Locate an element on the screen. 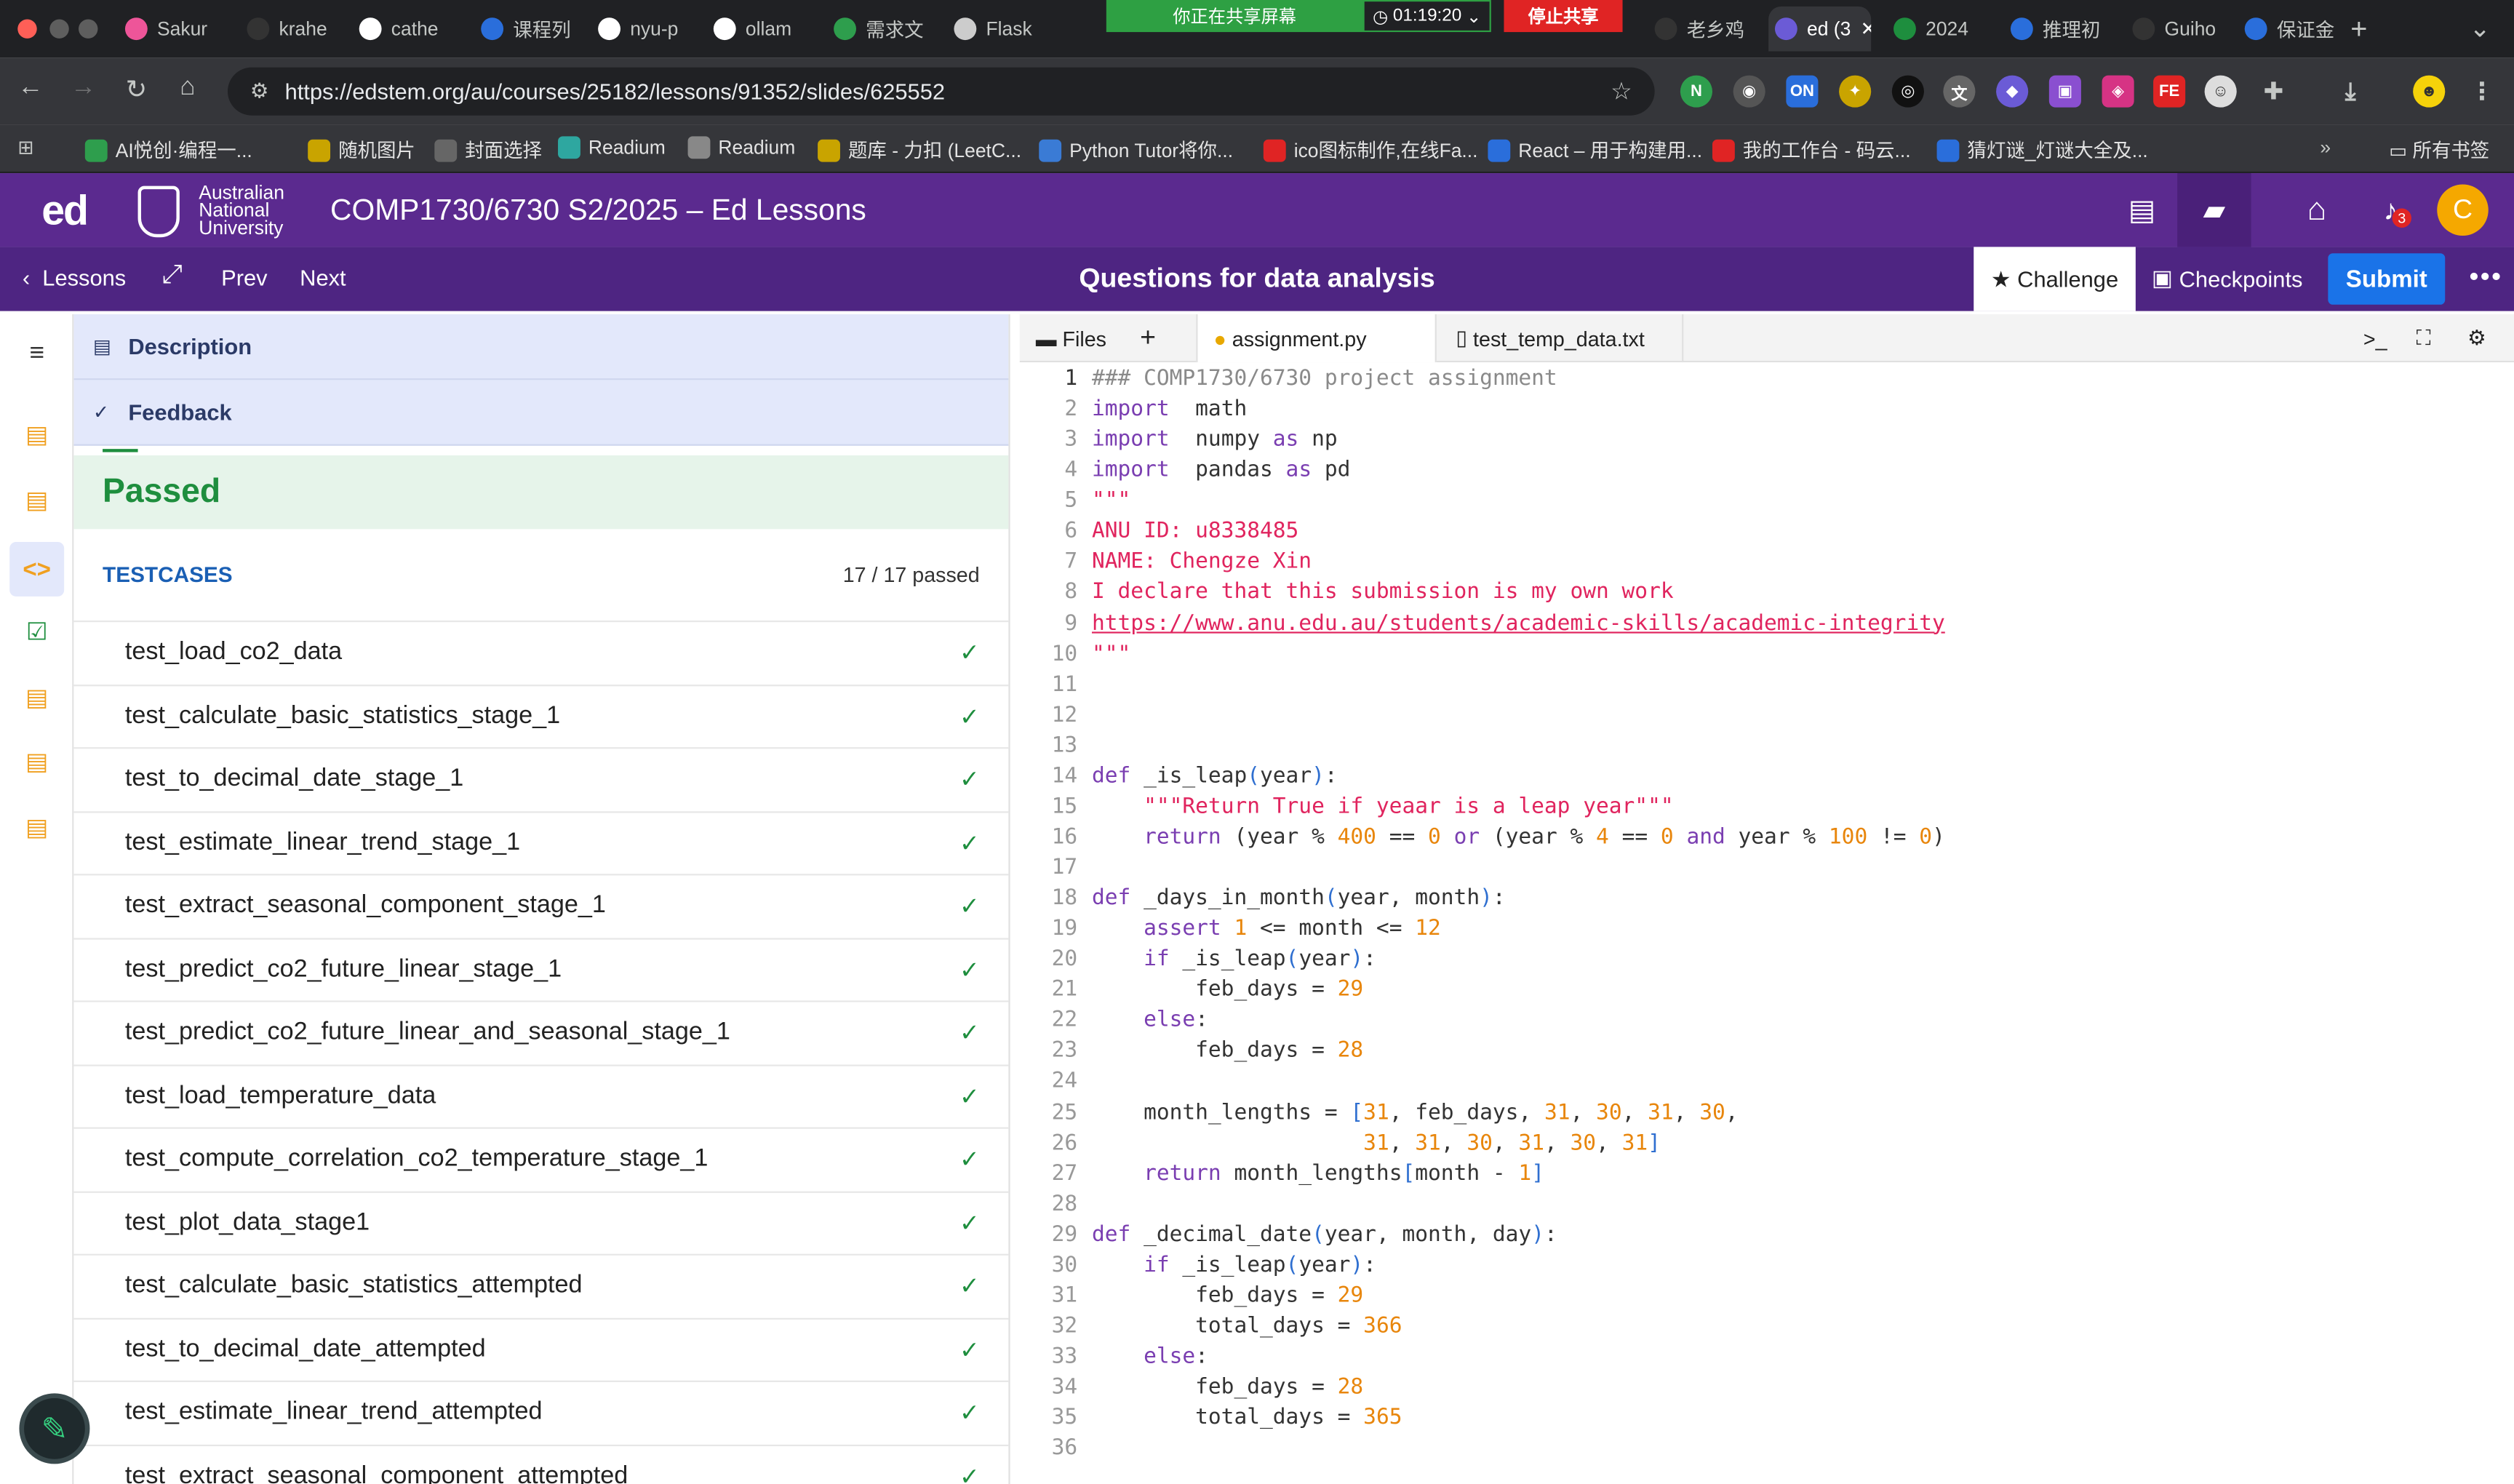 This screenshot has height=1484, width=2514. code-line: 2 import math is located at coordinates (1767, 409).